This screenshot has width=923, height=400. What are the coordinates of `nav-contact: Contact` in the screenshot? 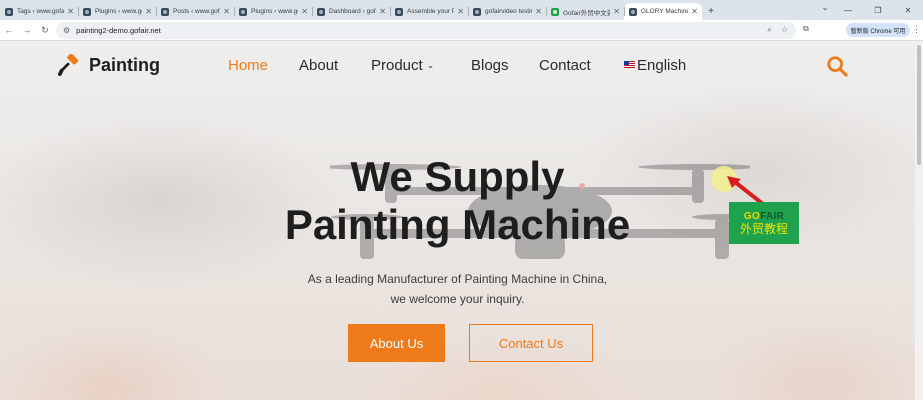 It's located at (565, 65).